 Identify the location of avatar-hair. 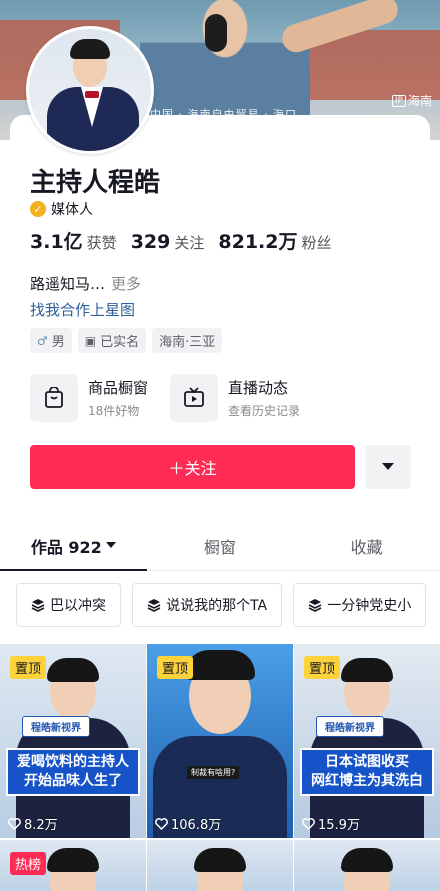
(90, 49).